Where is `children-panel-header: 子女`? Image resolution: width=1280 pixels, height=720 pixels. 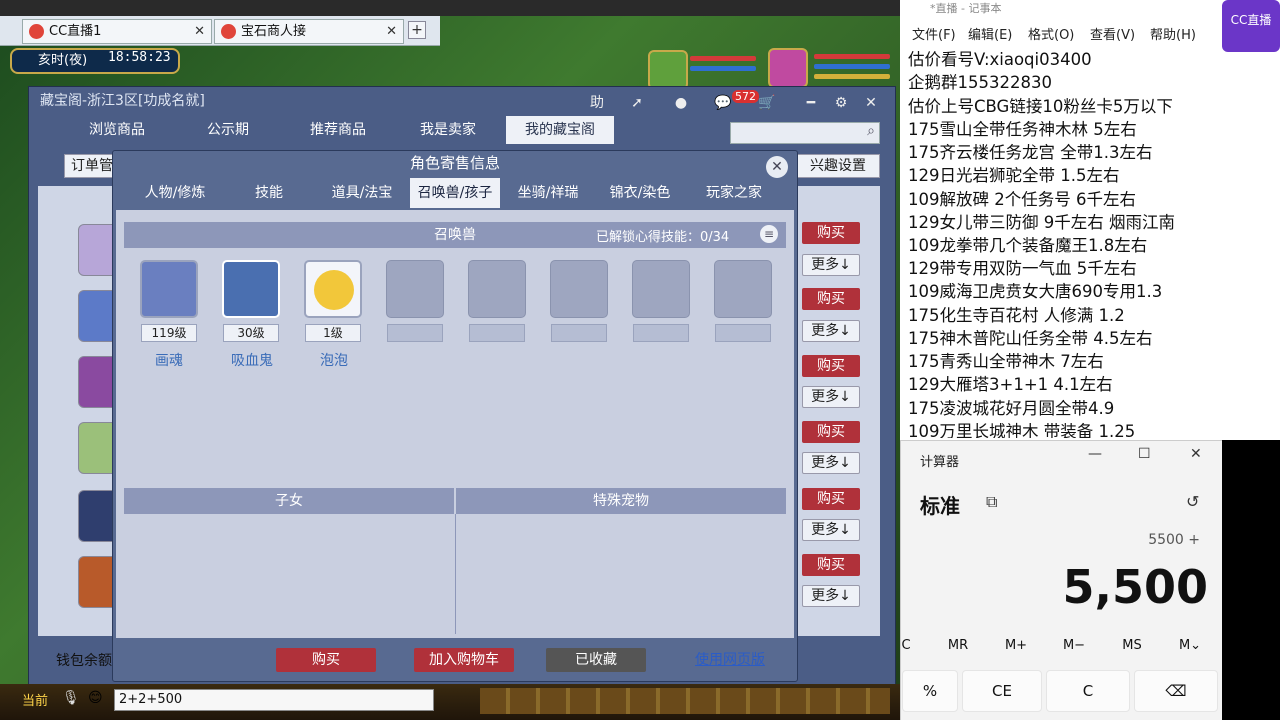
children-panel-header: 子女 is located at coordinates (289, 501).